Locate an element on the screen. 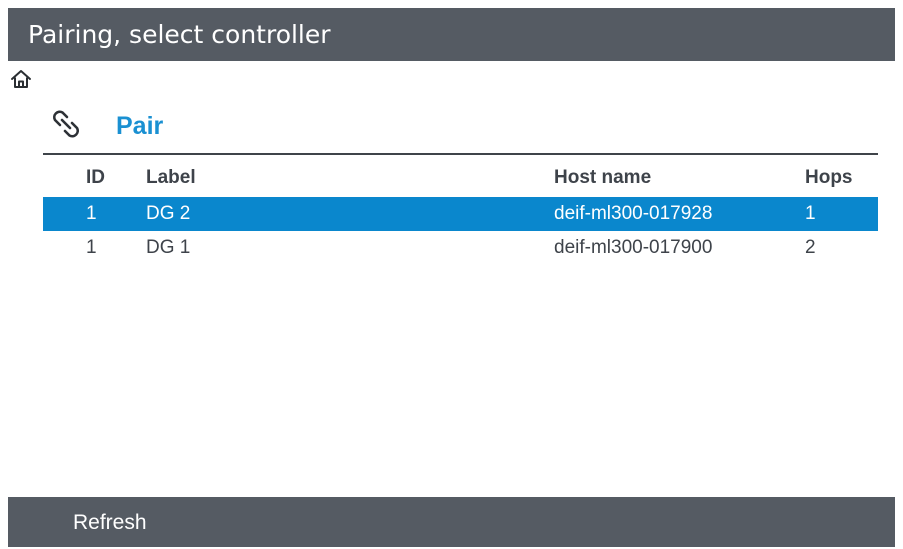 The image size is (903, 549). header-divider is located at coordinates (460, 154).